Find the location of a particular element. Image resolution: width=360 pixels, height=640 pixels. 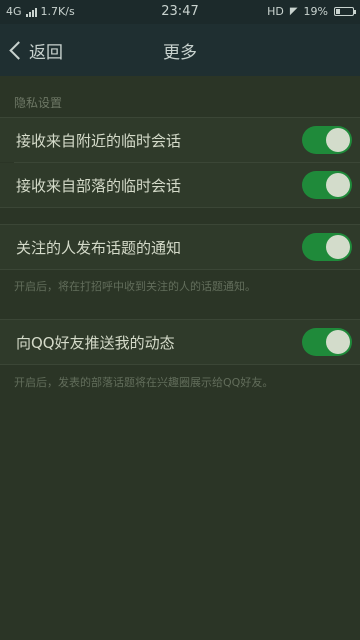

status-right: HD ◤ 19% is located at coordinates (311, 11).